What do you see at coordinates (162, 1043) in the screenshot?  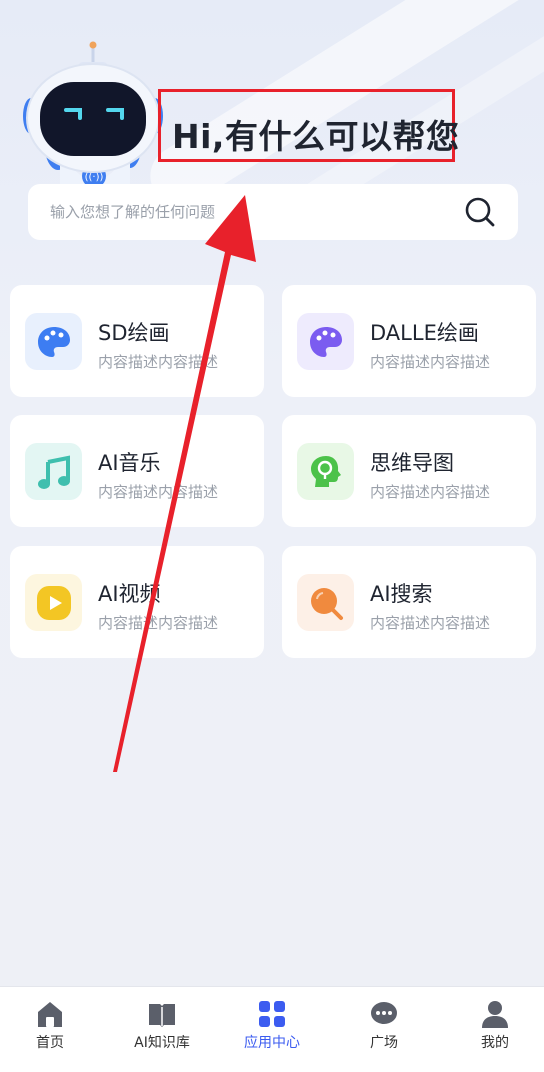 I see `tab-label: AI知识库` at bounding box center [162, 1043].